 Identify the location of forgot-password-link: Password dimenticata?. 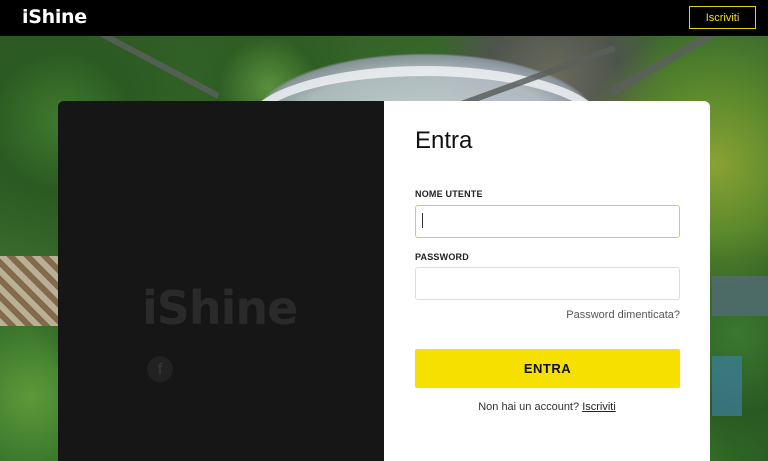
(623, 315).